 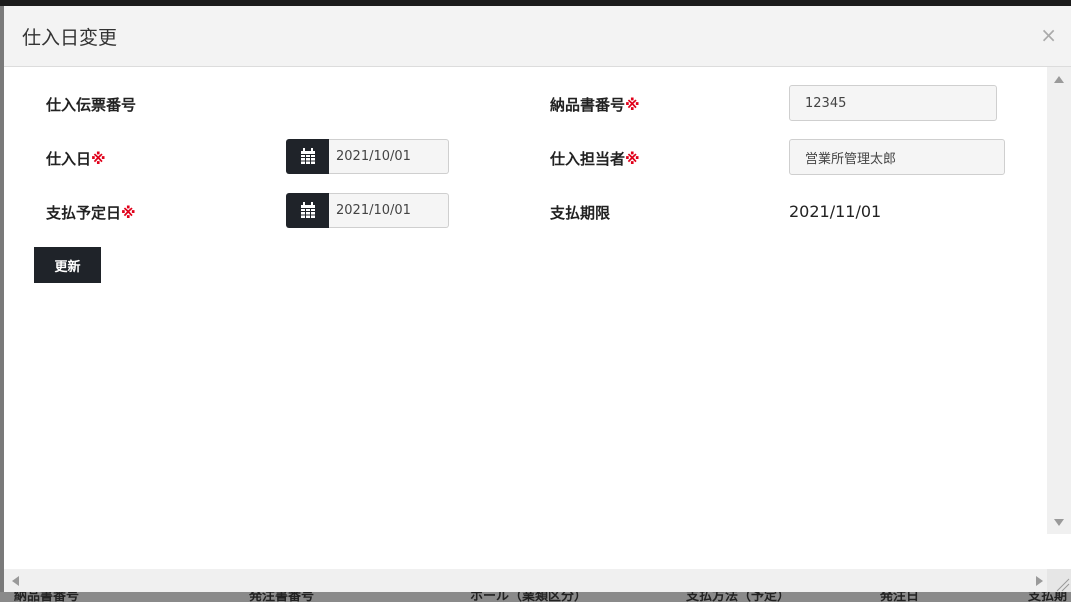 I want to click on purchase-date-picker, so click(x=367, y=156).